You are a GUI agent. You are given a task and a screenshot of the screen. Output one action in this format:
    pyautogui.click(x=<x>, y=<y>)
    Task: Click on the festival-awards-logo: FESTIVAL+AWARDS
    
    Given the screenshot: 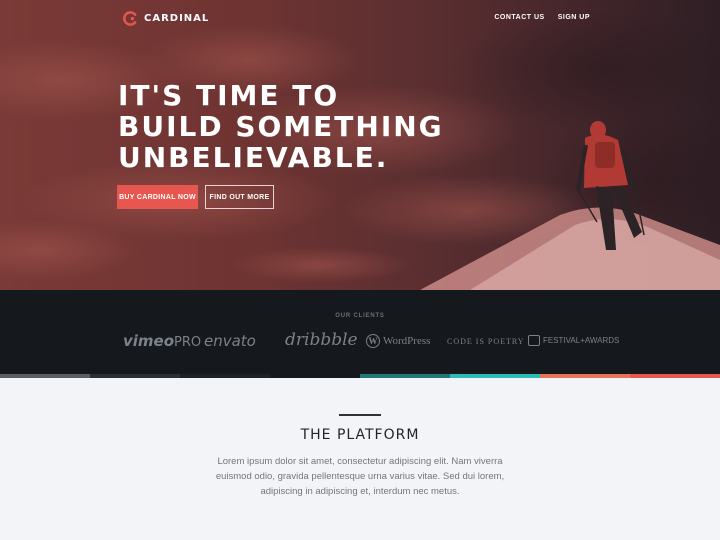 What is the action you would take?
    pyautogui.click(x=573, y=340)
    